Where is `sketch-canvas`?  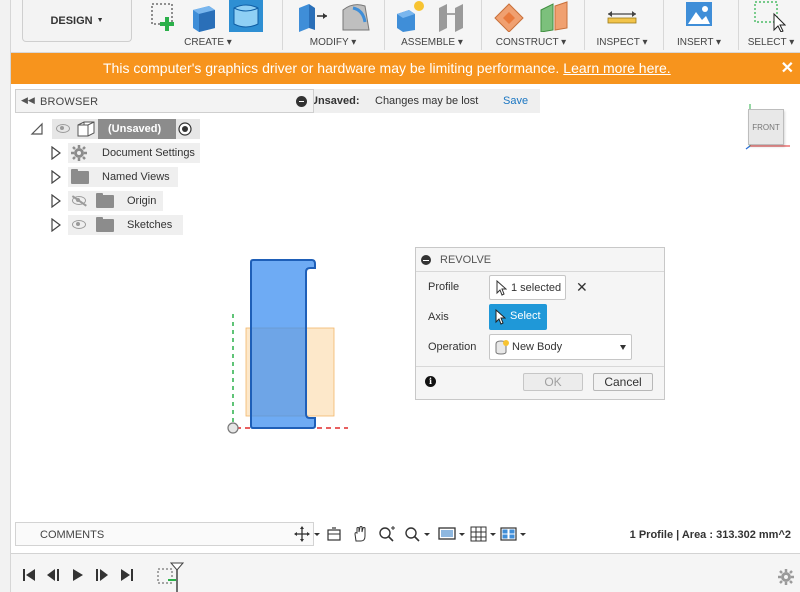 sketch-canvas is located at coordinates (292, 345).